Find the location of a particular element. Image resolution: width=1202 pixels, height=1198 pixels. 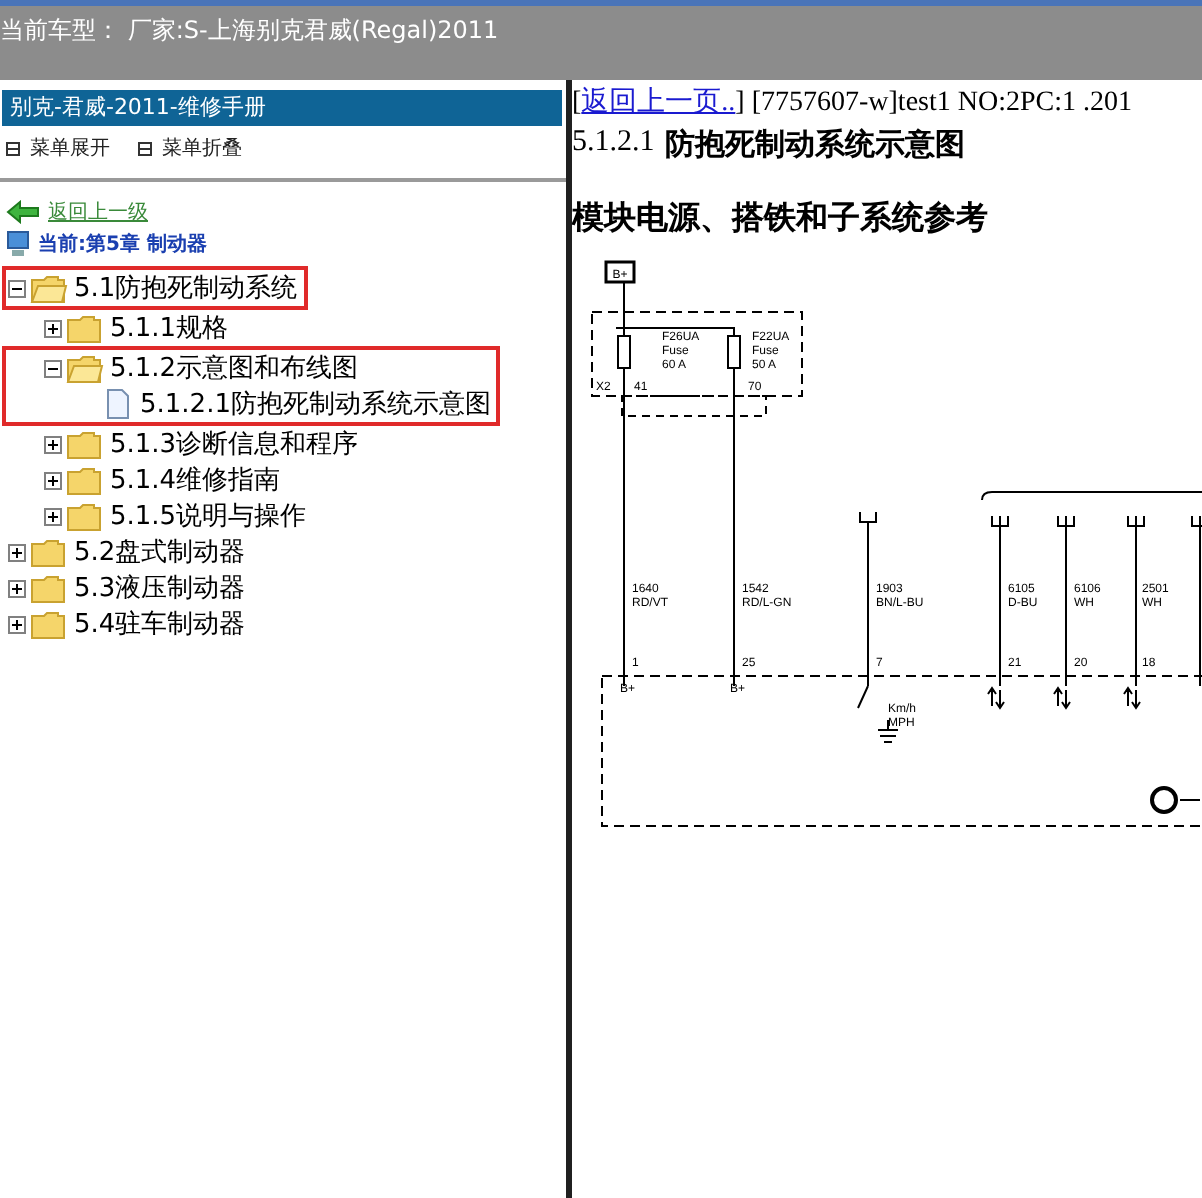

document-icon is located at coordinates (118, 404).